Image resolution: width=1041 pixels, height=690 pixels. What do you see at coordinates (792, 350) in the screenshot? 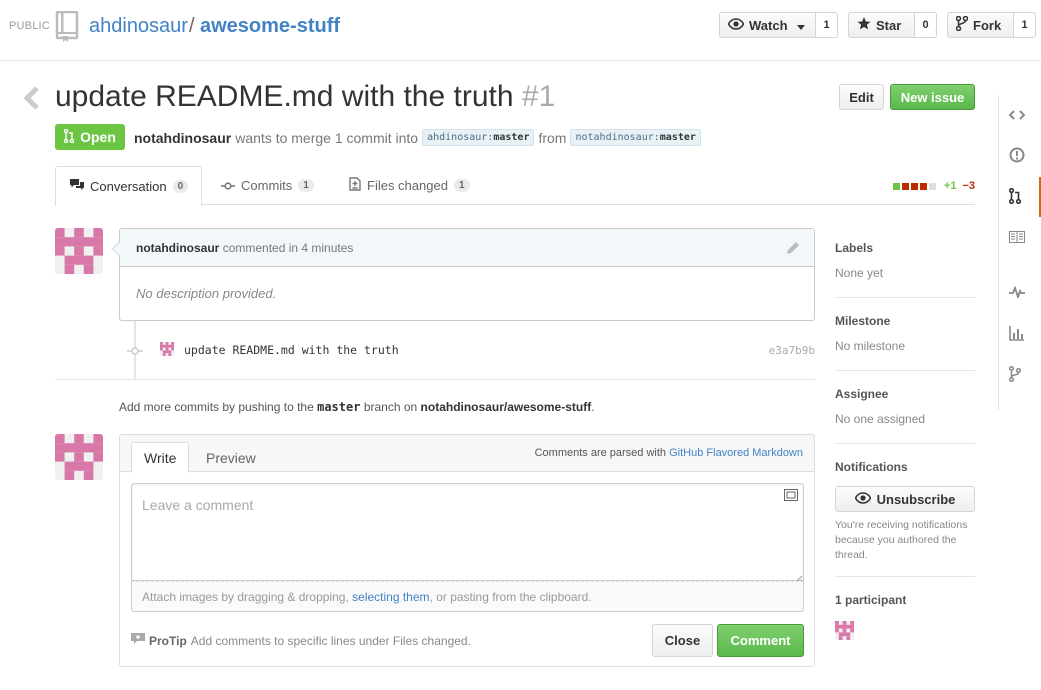
I see `commit-sha-link: e3a7b9b` at bounding box center [792, 350].